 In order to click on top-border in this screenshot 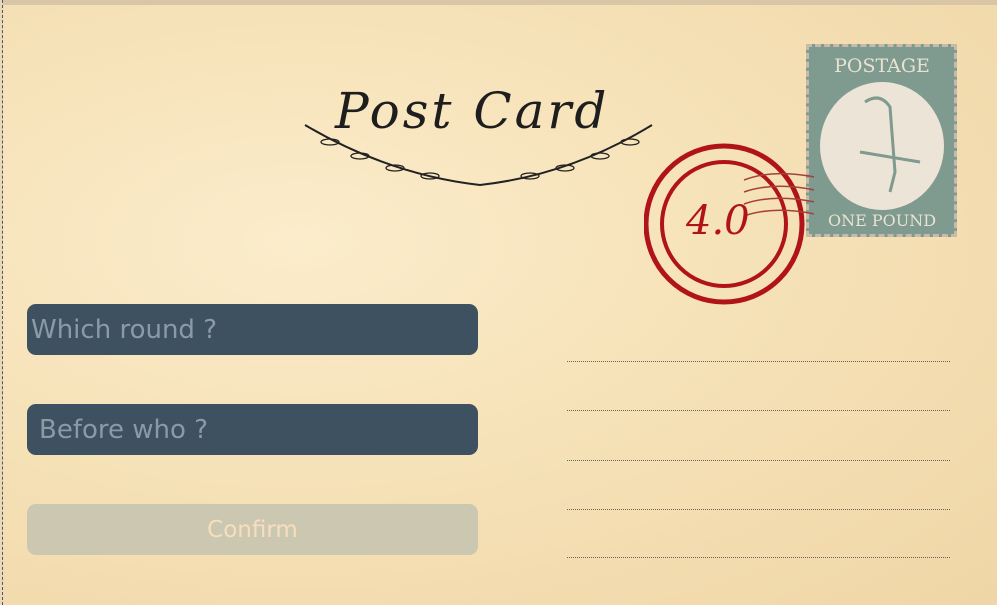, I will do `click(498, 2)`.